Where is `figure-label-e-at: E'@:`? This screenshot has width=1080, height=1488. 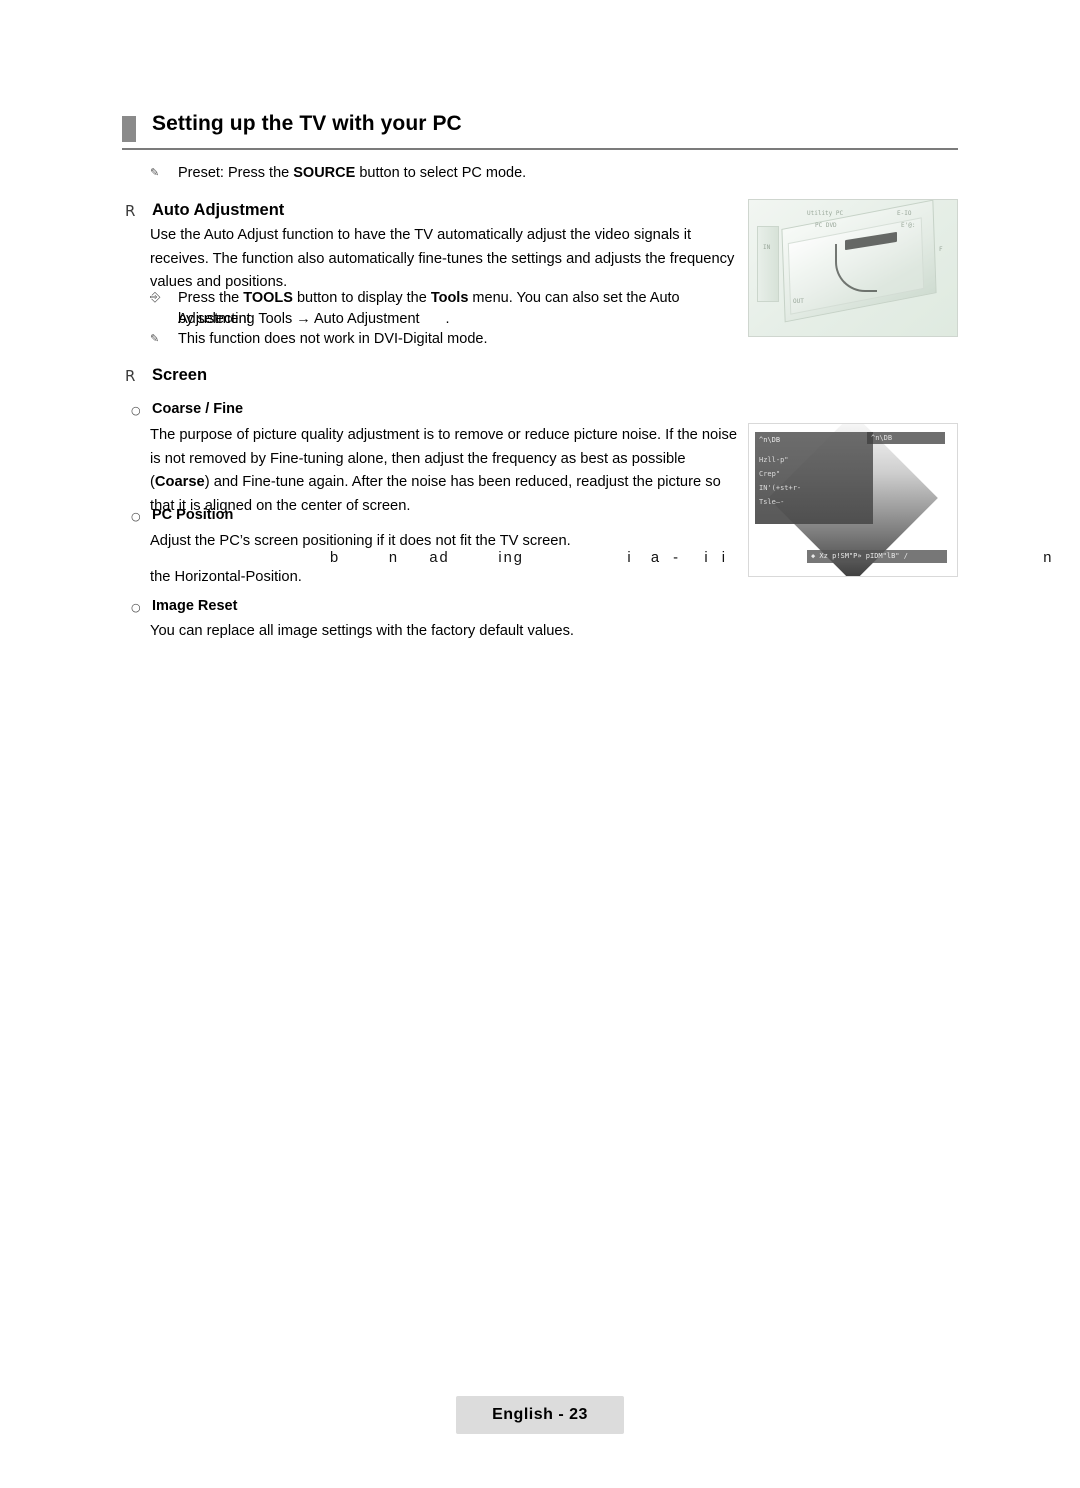 figure-label-e-at: E'@: is located at coordinates (908, 225).